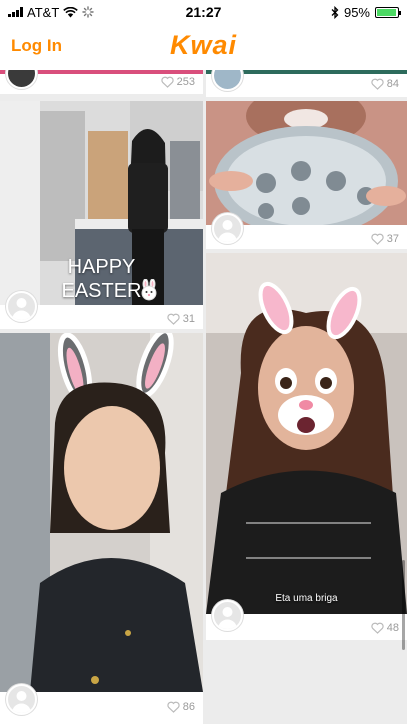  Describe the element at coordinates (181, 707) in the screenshot. I see `like-count: 86` at that location.